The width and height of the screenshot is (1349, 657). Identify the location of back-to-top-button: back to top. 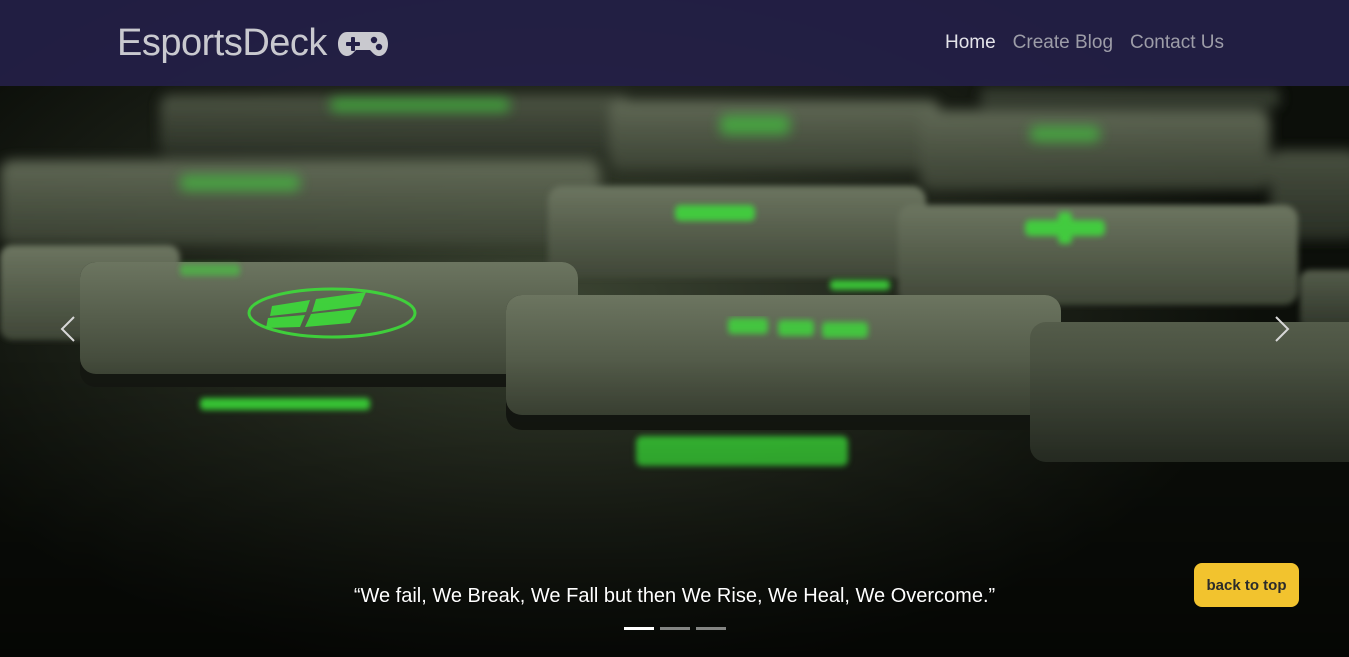
(1246, 585).